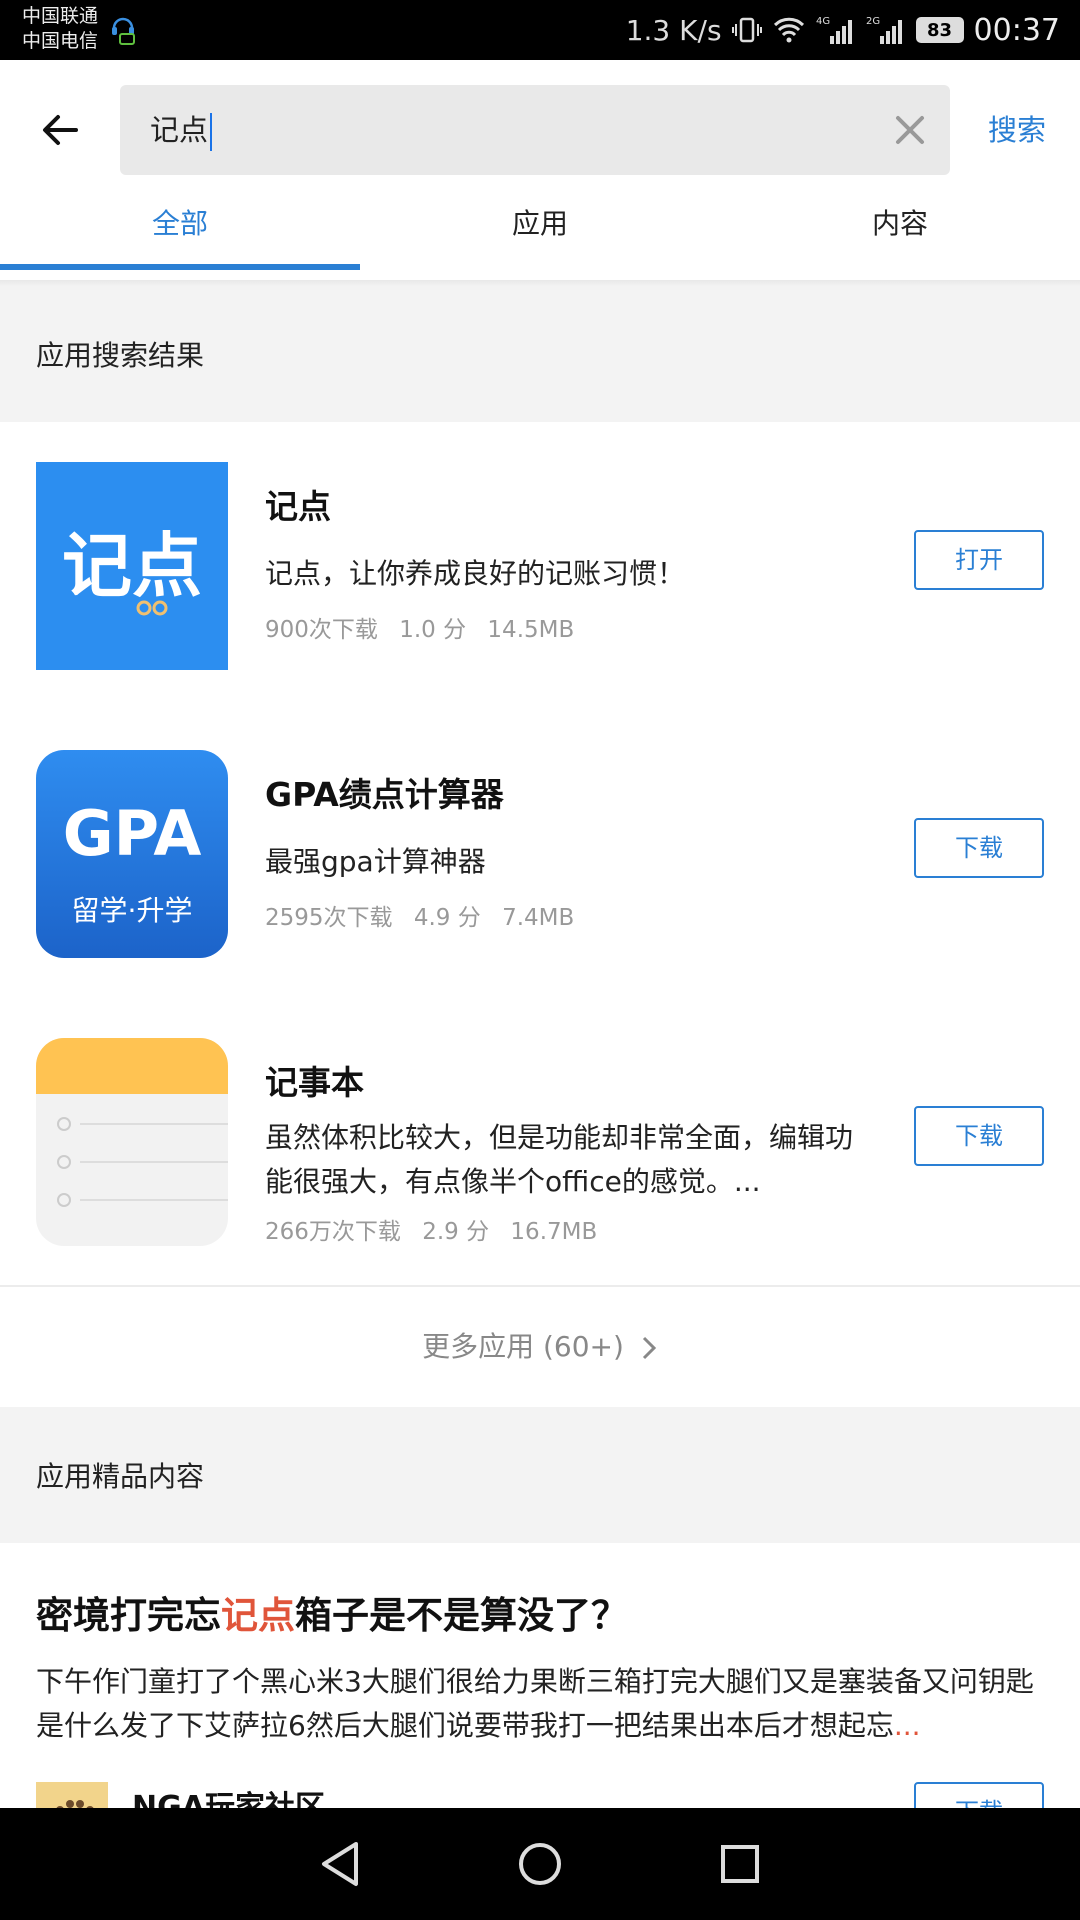 The height and width of the screenshot is (1920, 1080). I want to click on clear-icon, so click(910, 130).